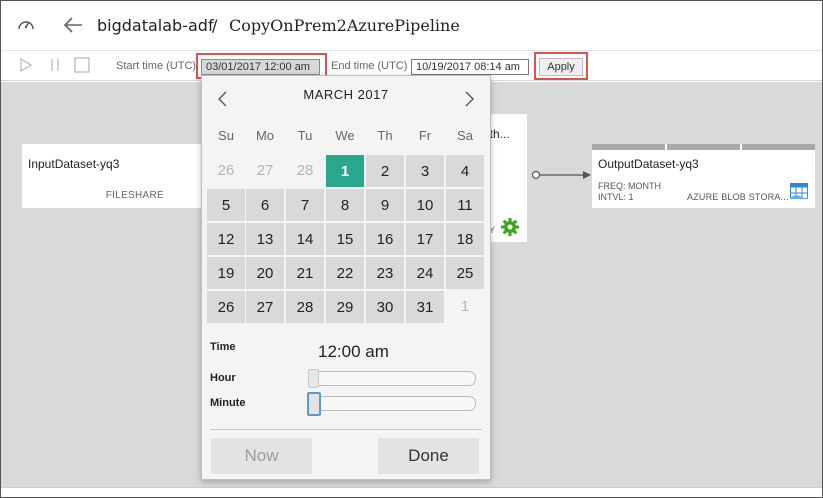 The height and width of the screenshot is (498, 823). Describe the element at coordinates (305, 135) in the screenshot. I see `weekday-label: Tu` at that location.